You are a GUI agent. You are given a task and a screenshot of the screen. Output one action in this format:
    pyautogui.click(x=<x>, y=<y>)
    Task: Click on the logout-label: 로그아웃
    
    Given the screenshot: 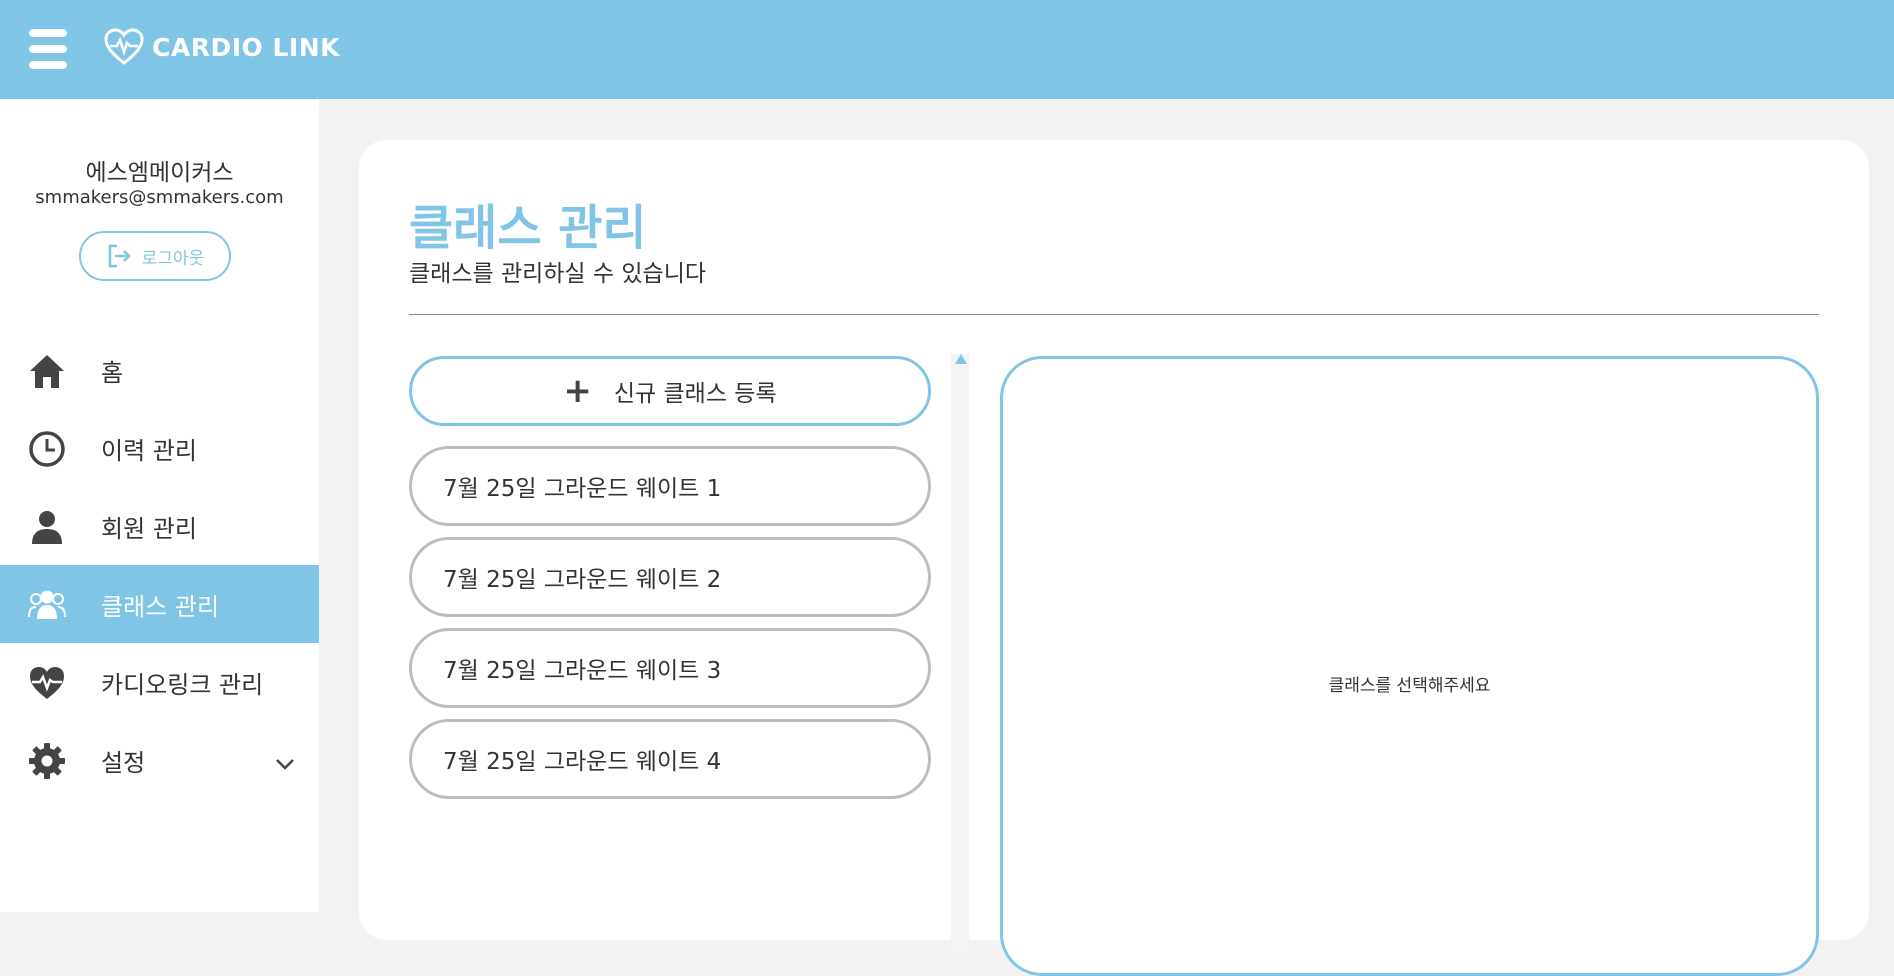 What is the action you would take?
    pyautogui.click(x=173, y=258)
    